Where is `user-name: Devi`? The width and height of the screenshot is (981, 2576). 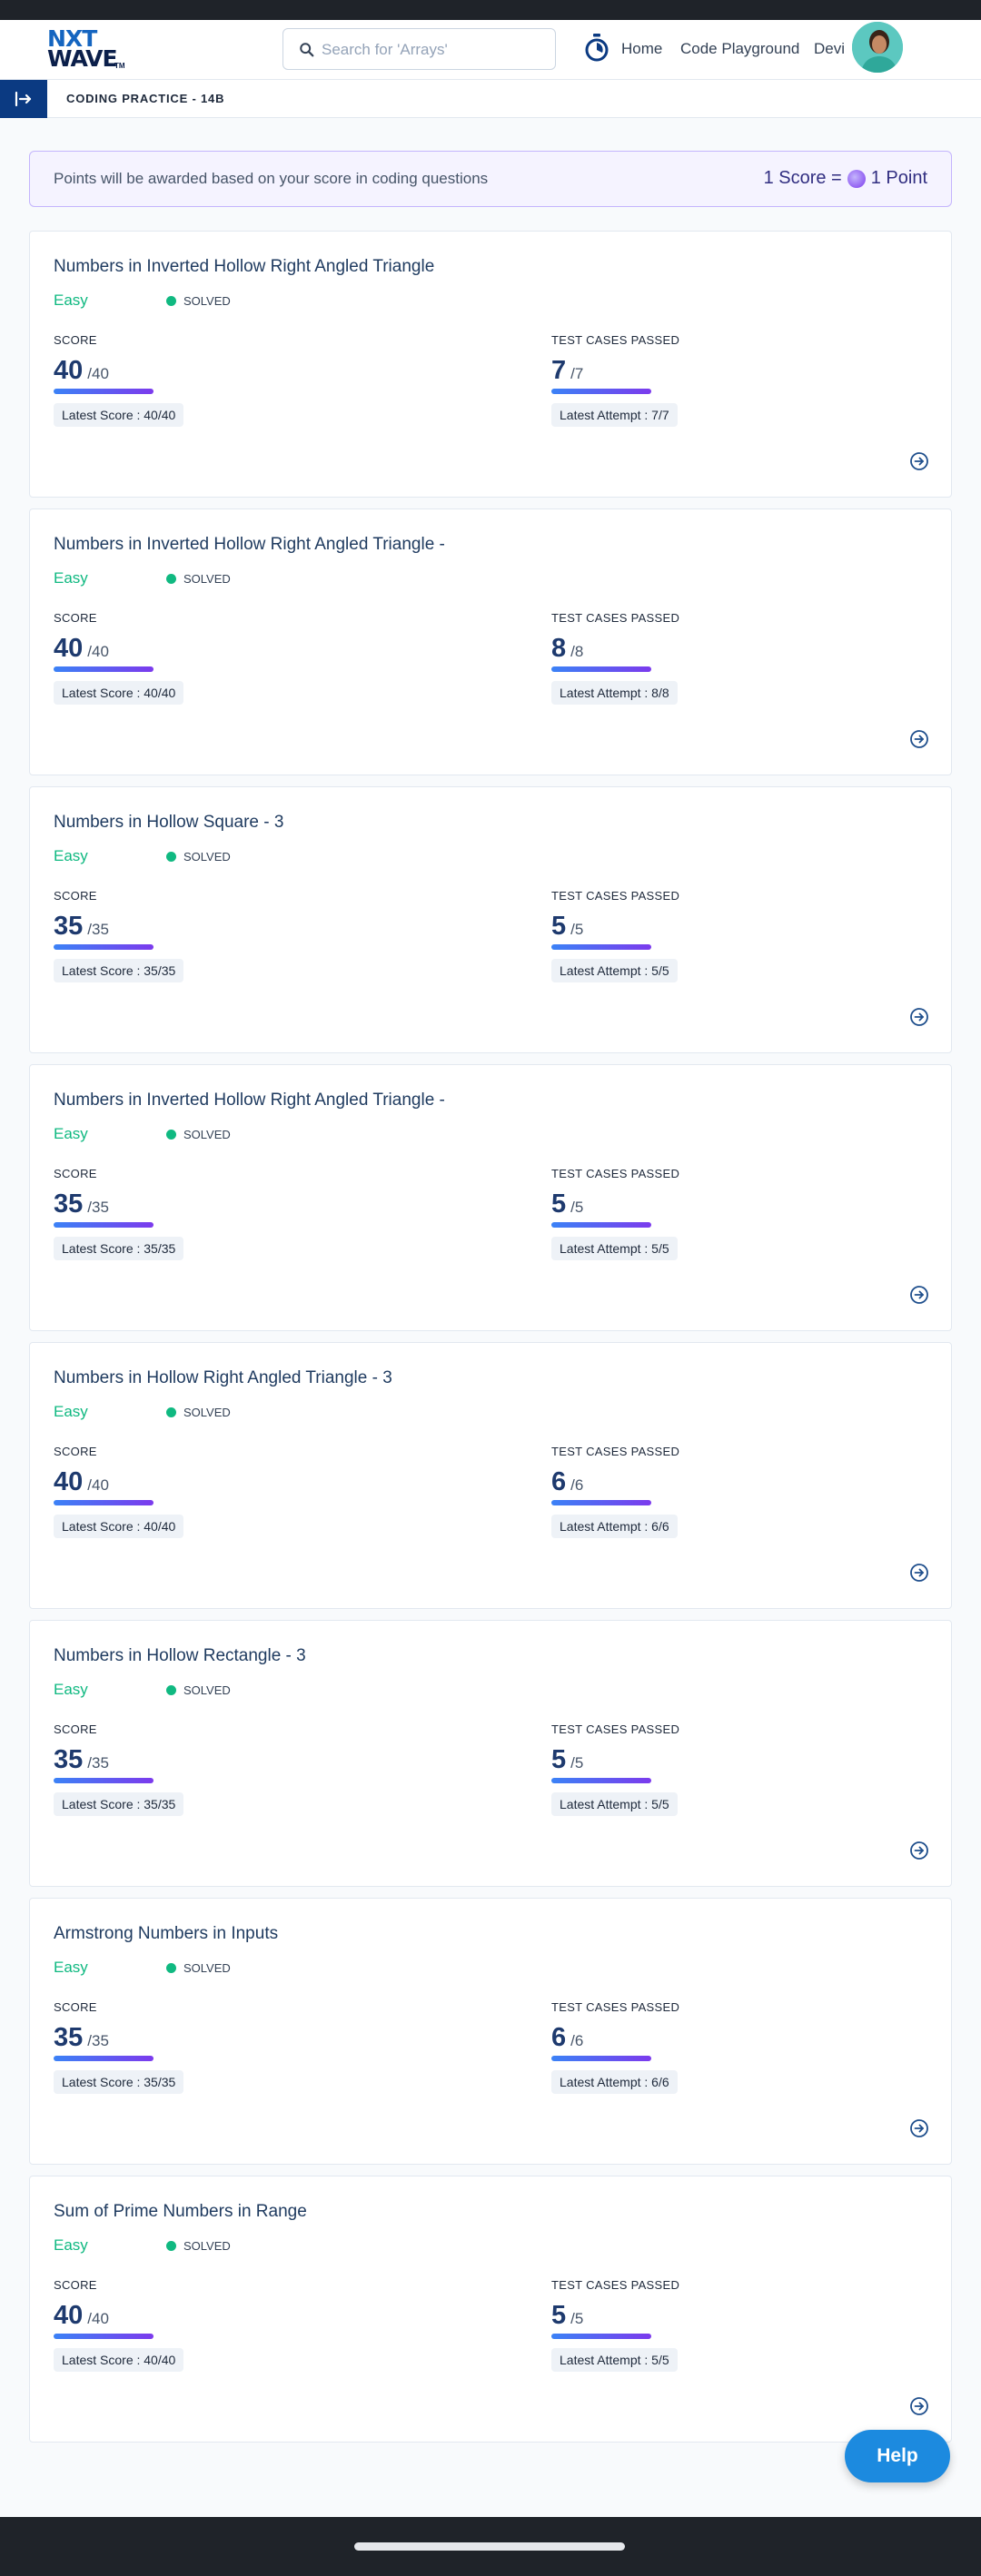
user-name: Devi is located at coordinates (829, 49).